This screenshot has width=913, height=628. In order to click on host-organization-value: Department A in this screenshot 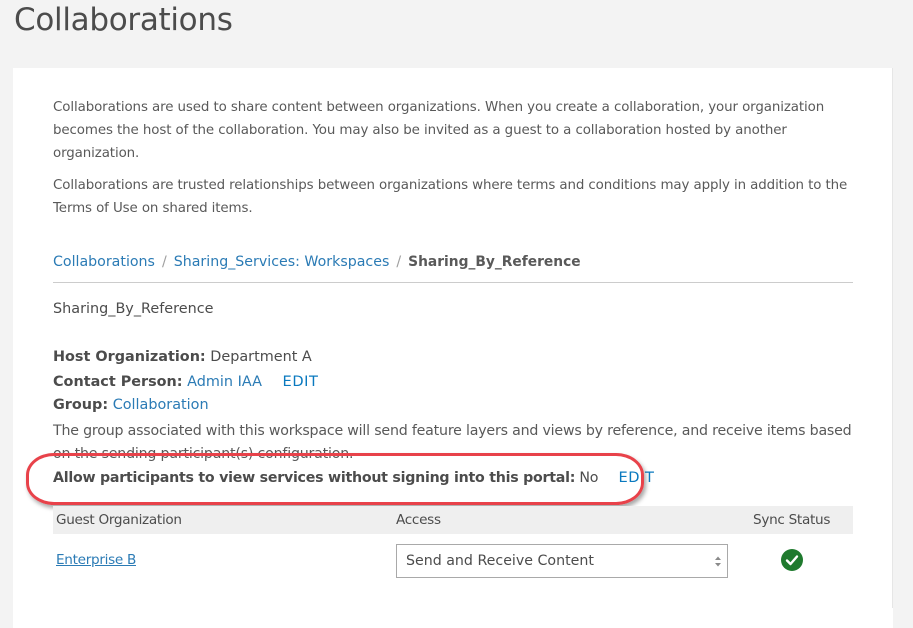, I will do `click(261, 357)`.